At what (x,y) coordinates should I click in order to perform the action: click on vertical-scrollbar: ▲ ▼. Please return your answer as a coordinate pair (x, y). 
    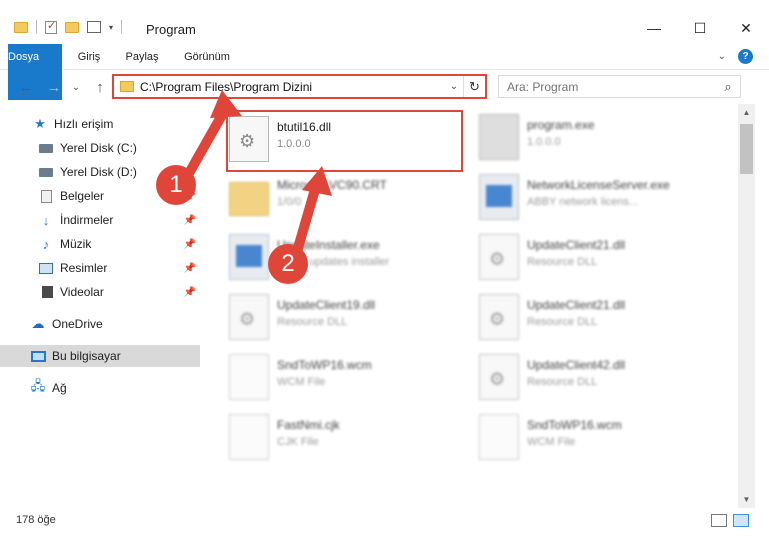
    Looking at the image, I should click on (746, 306).